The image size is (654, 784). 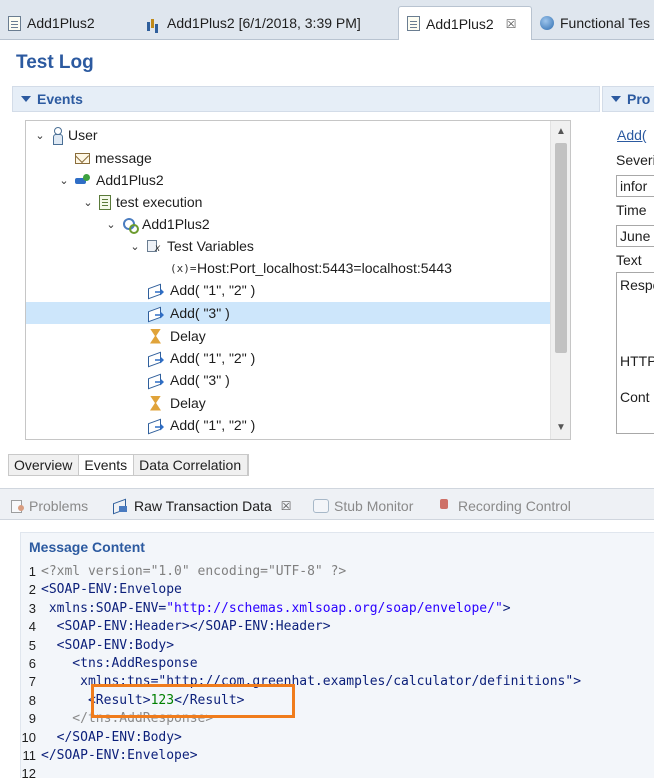 I want to click on code-line: 2 <SOAP-ENV:Envelope, so click(x=100, y=591).